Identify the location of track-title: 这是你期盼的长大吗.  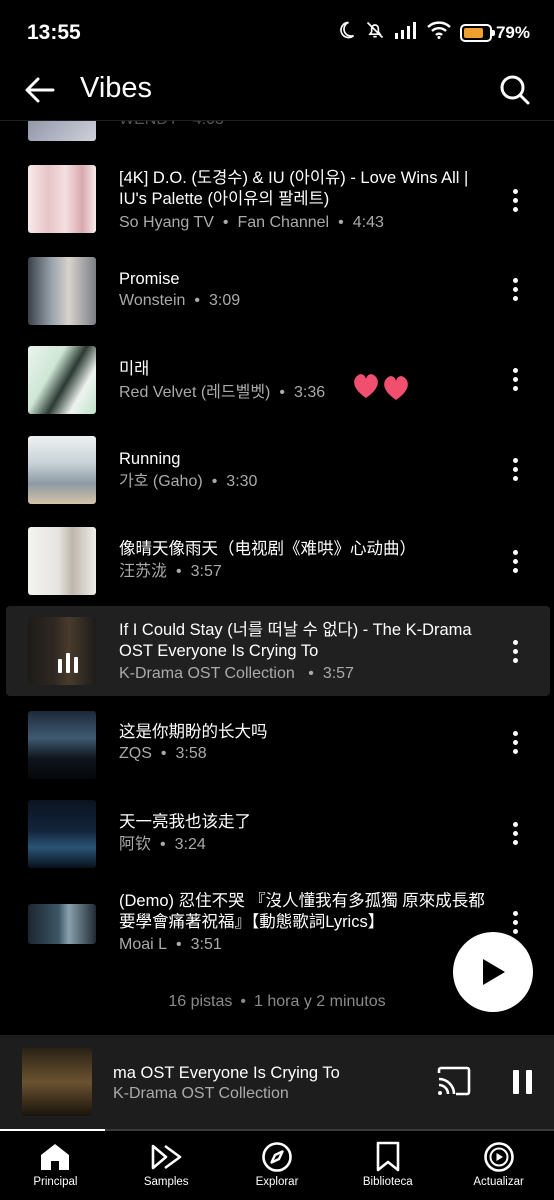
(193, 732).